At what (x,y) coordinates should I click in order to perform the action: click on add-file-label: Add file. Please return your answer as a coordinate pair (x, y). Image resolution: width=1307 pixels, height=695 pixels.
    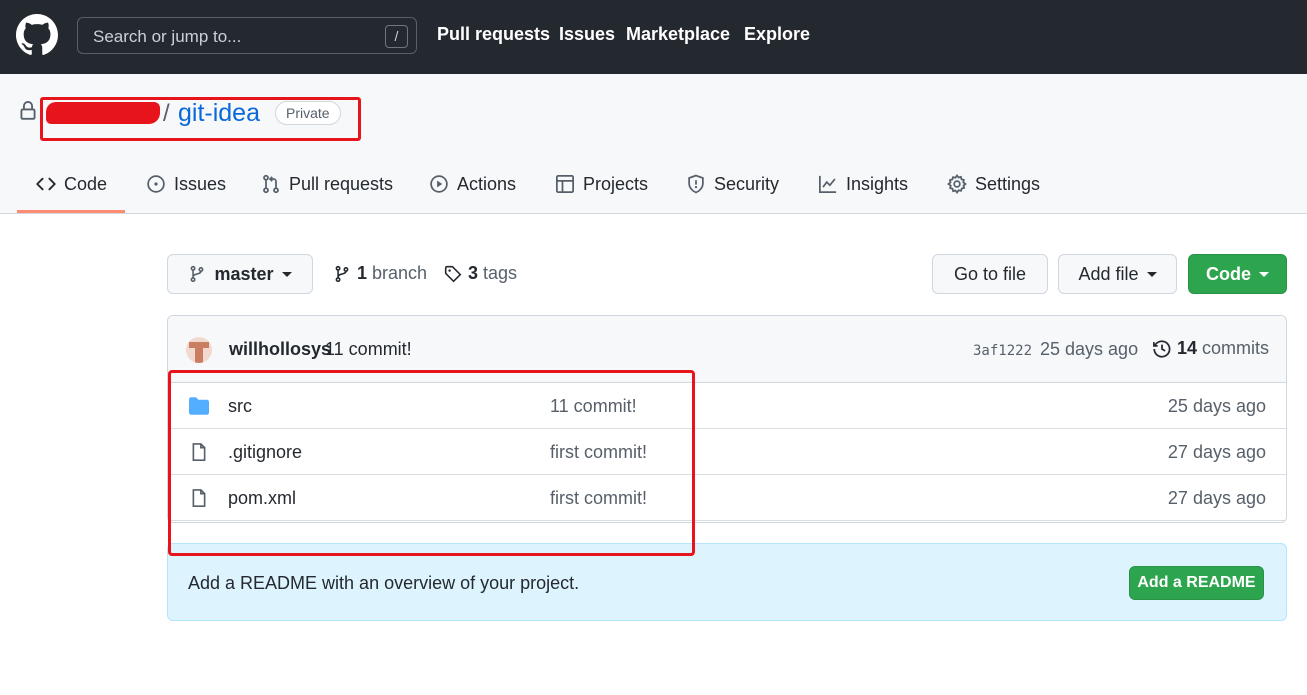
    Looking at the image, I should click on (1108, 273).